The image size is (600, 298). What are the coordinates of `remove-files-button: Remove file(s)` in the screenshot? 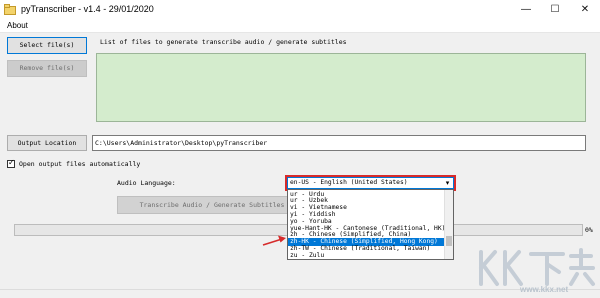 It's located at (47, 68).